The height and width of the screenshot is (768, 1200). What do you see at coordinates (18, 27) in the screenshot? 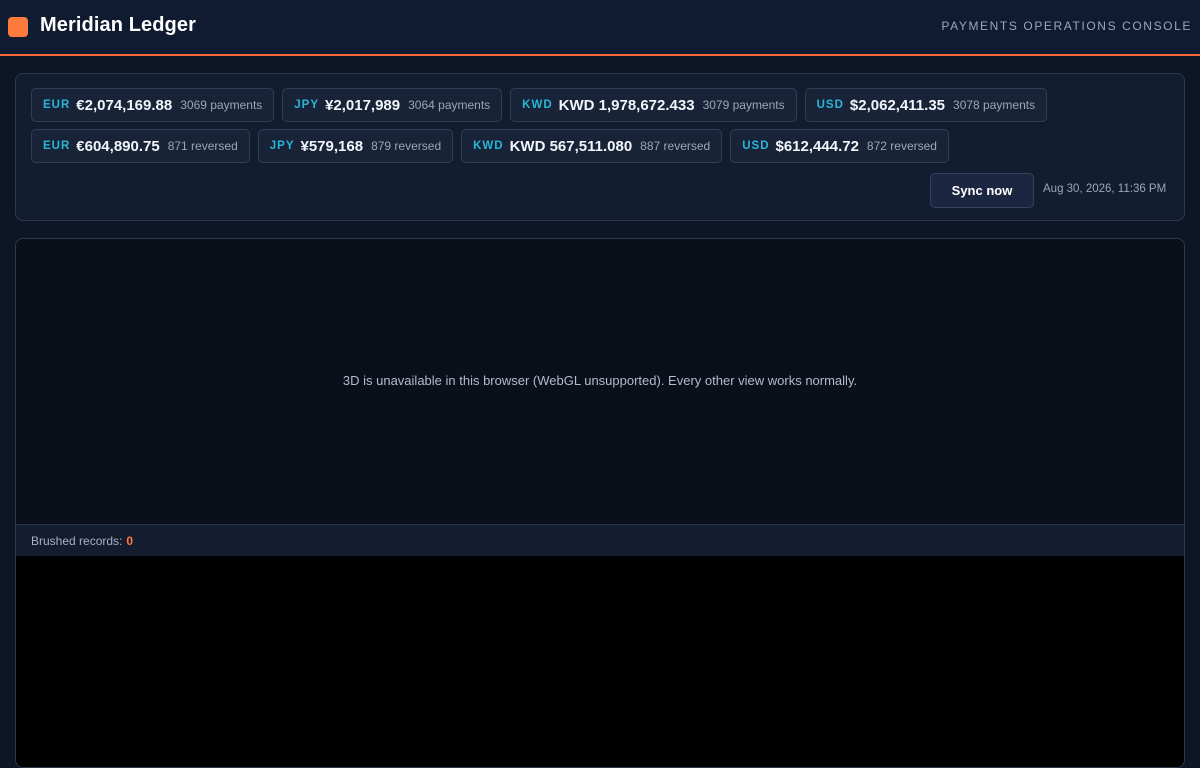
I see `brand-logo-icon` at bounding box center [18, 27].